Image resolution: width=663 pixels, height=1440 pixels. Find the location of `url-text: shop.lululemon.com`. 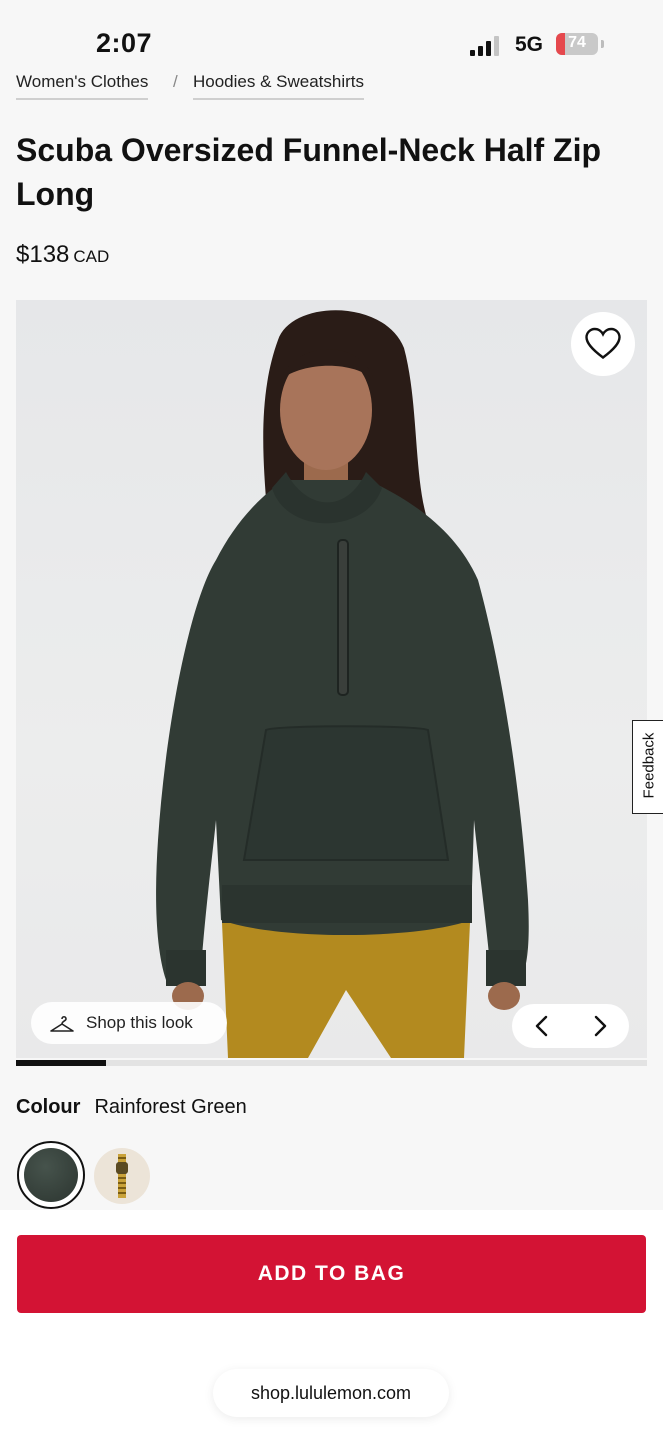

url-text: shop.lululemon.com is located at coordinates (331, 1393).